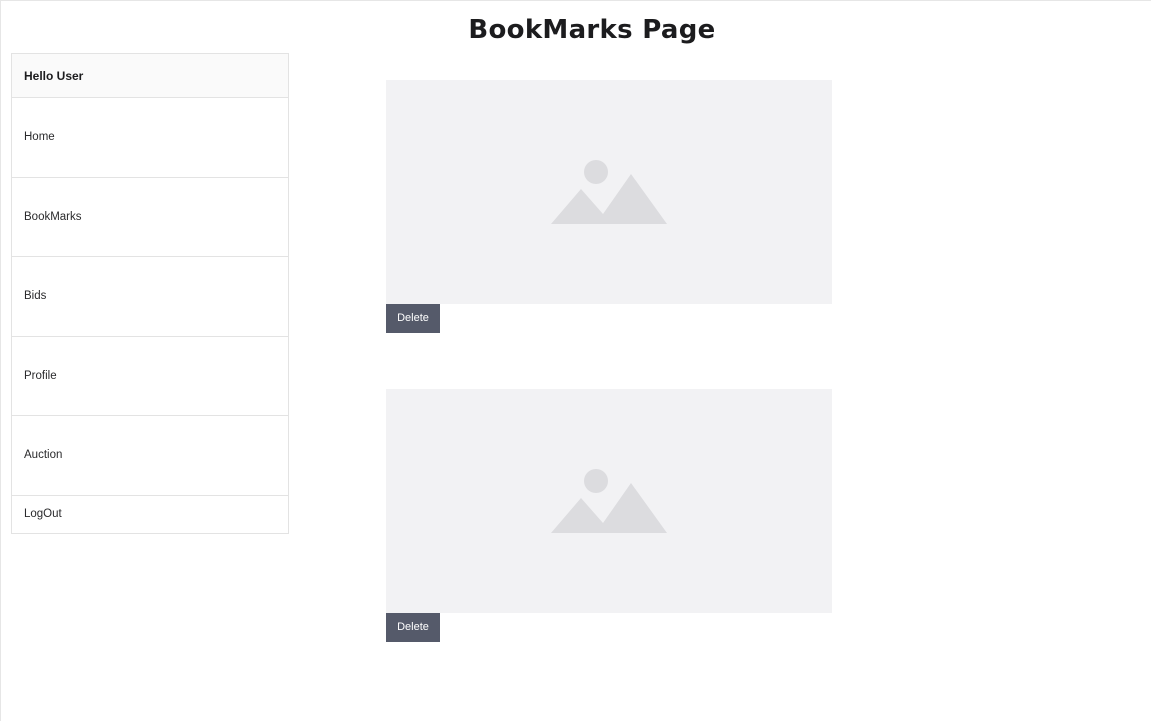 This screenshot has height=721, width=1151. Describe the element at coordinates (150, 297) in the screenshot. I see `sidebar-item-bids: Bids` at that location.